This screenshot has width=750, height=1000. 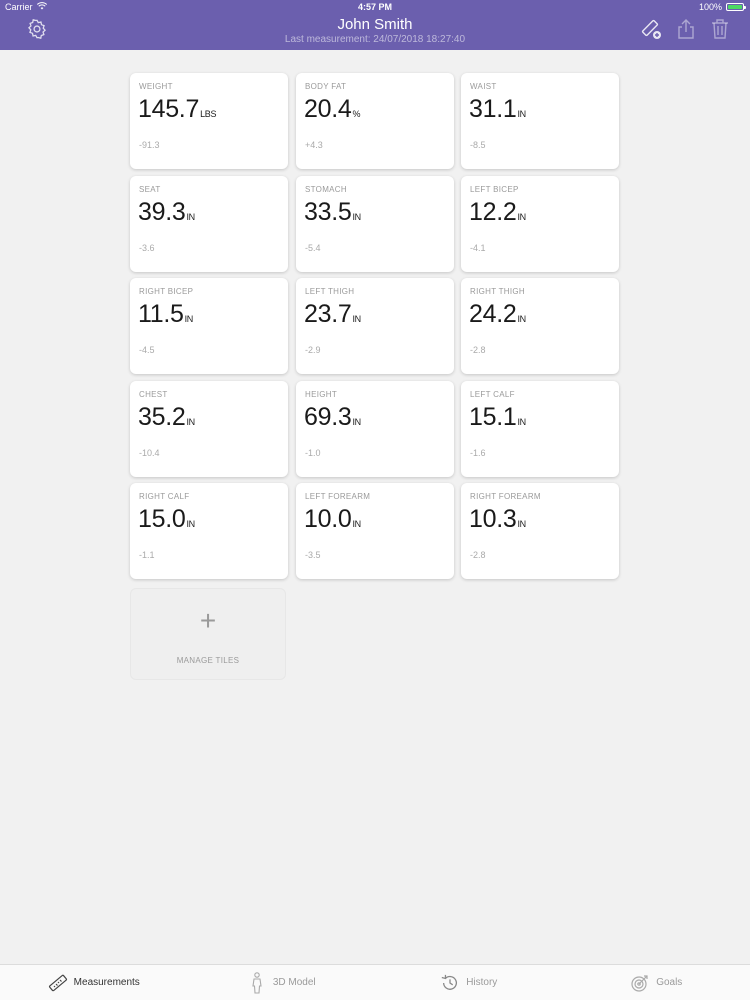 I want to click on tab-goals: Goals, so click(x=656, y=982).